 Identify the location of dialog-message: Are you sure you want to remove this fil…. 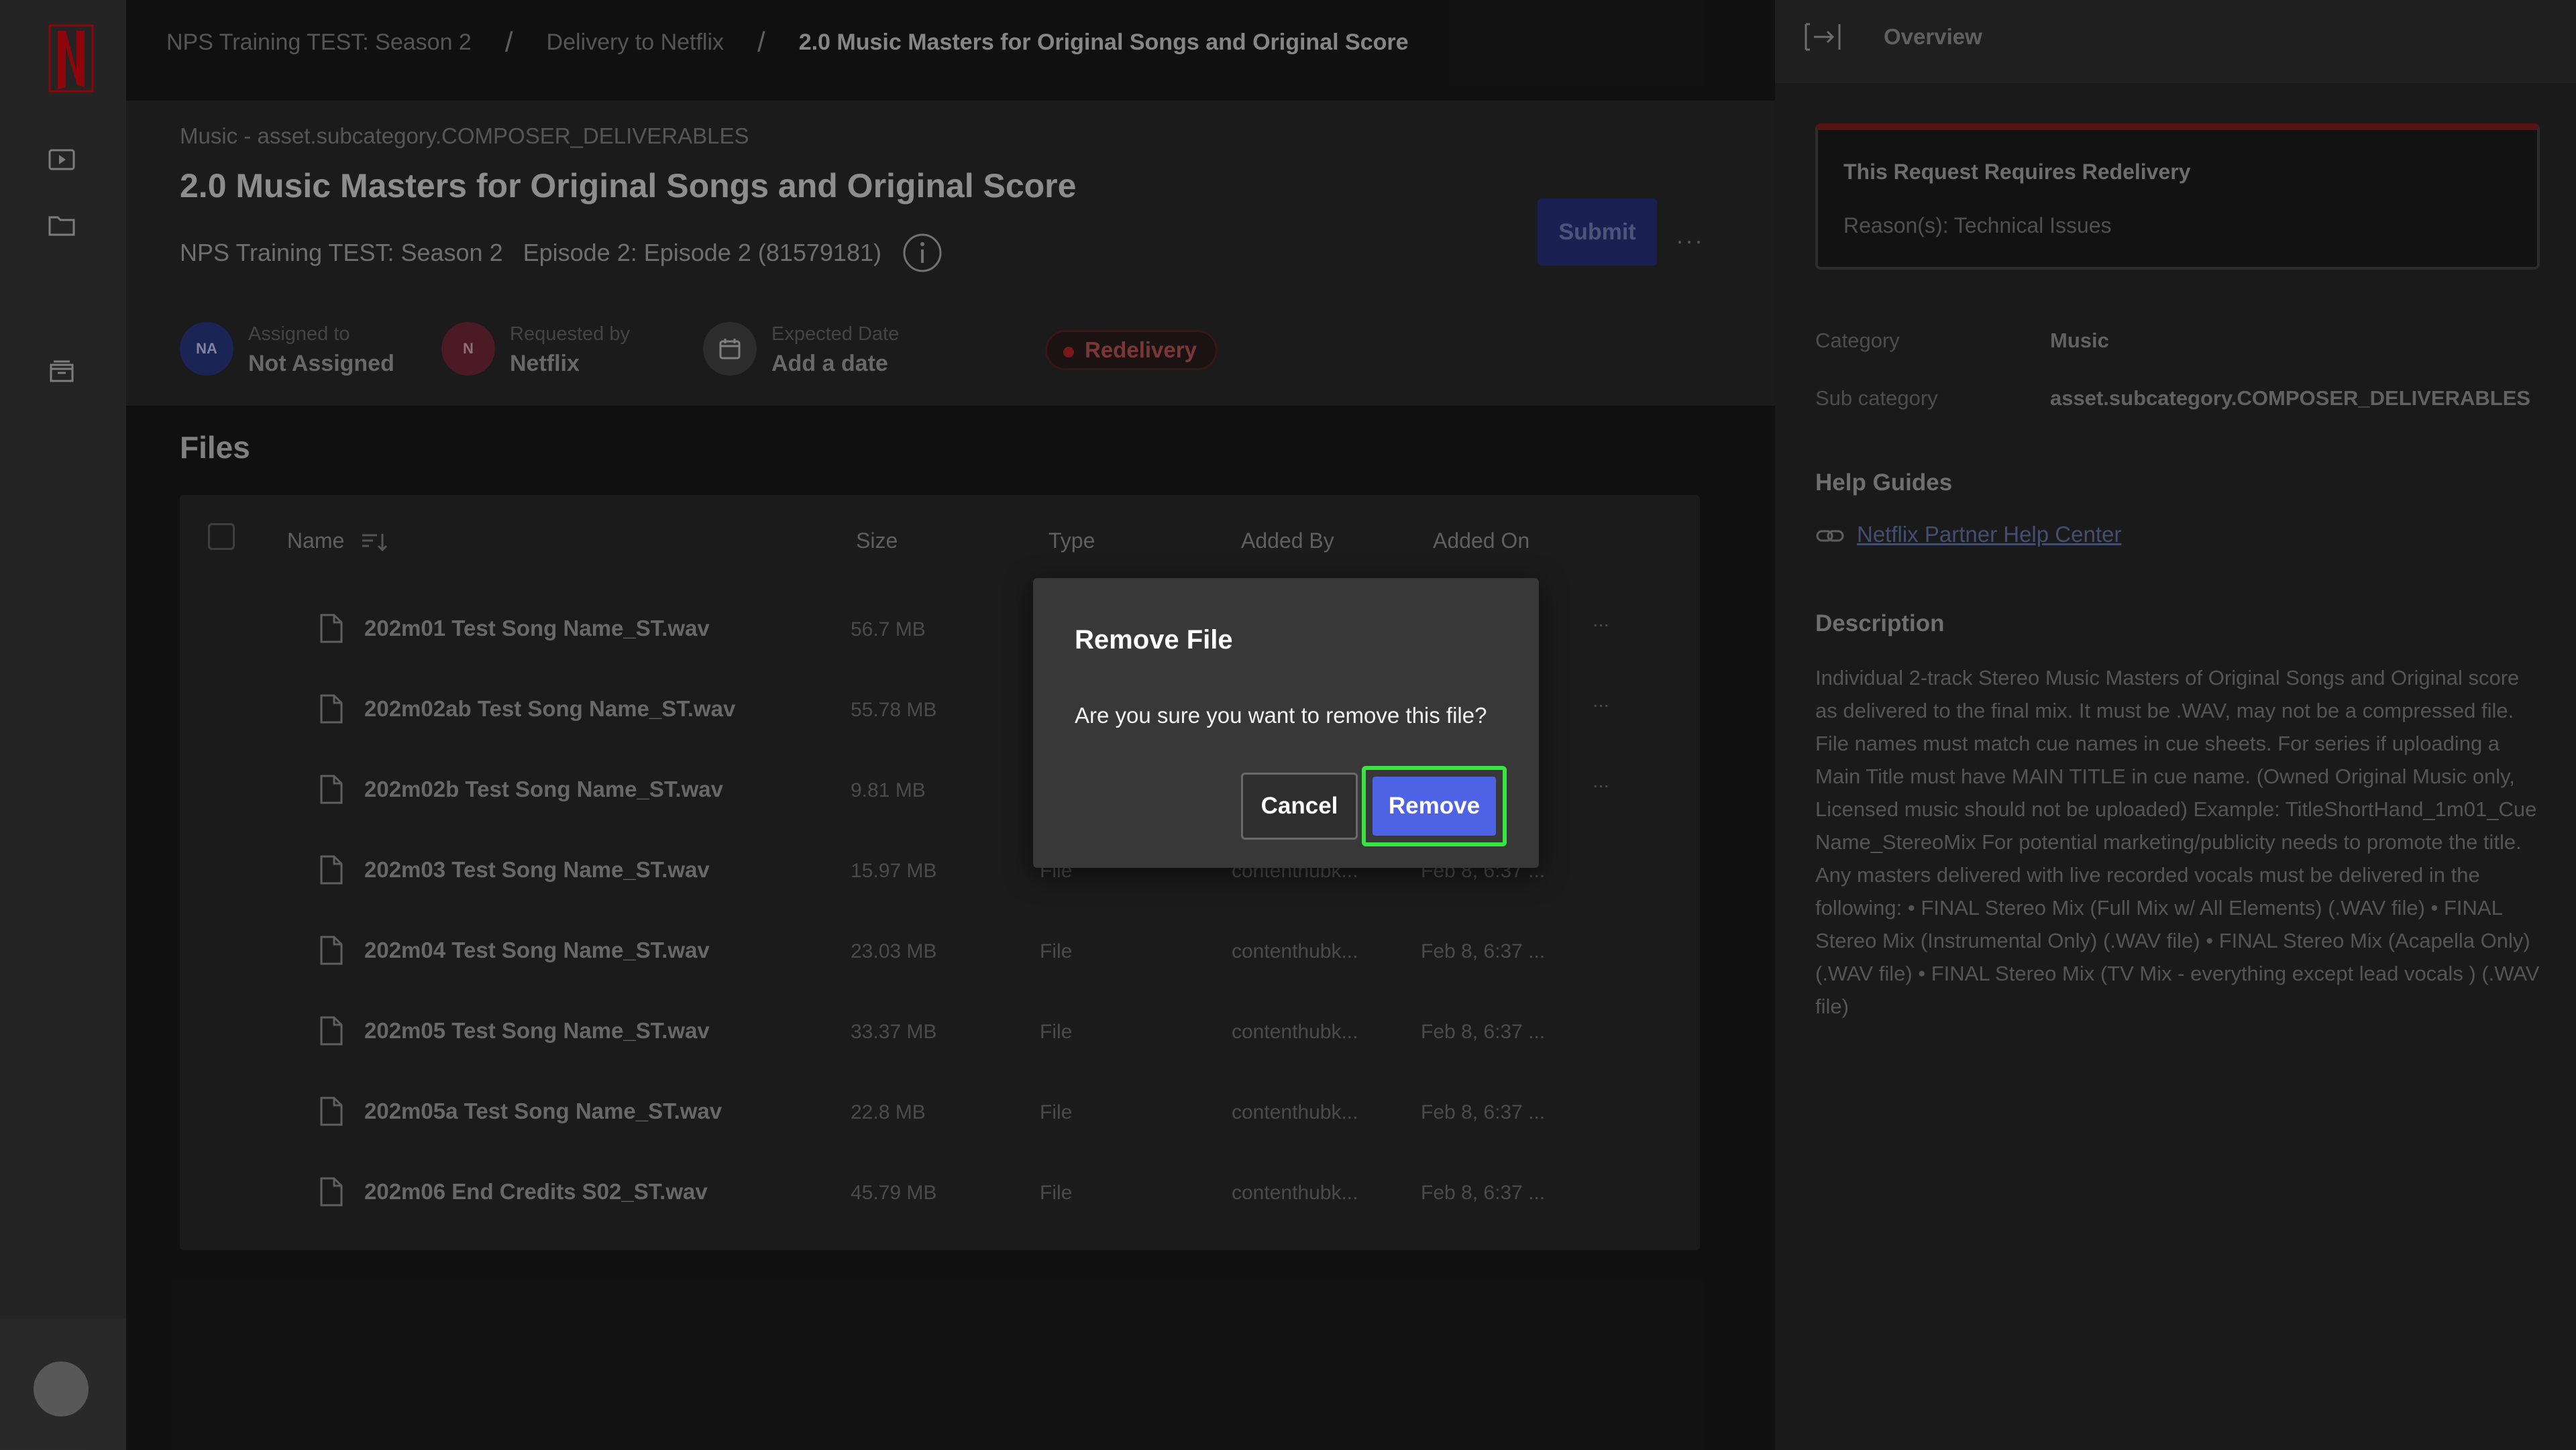
(1281, 715).